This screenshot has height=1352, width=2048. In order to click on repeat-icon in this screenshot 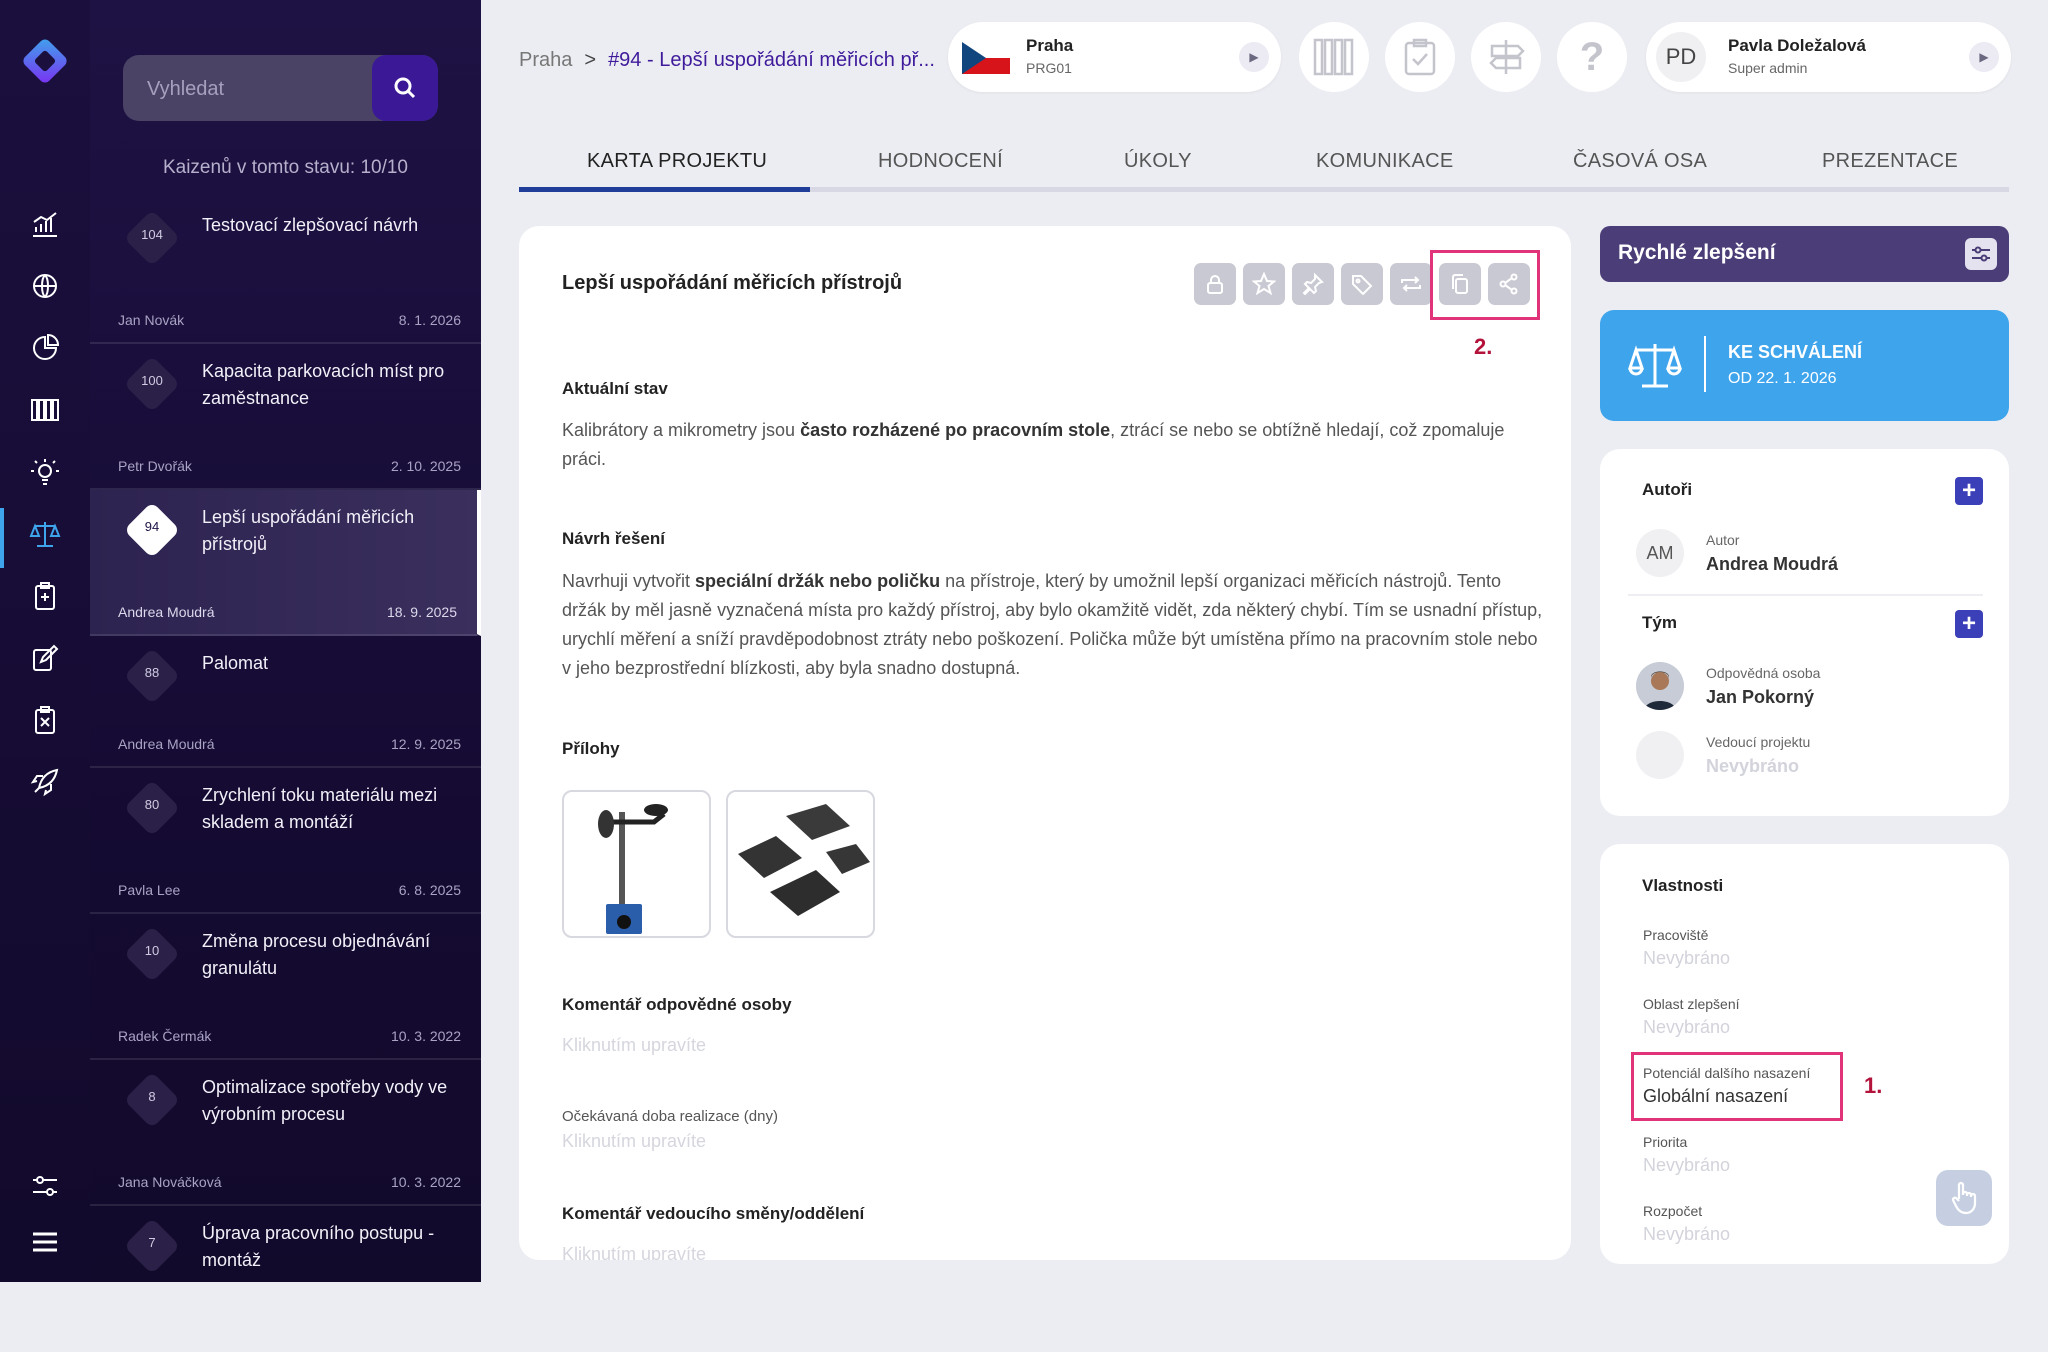, I will do `click(1411, 284)`.